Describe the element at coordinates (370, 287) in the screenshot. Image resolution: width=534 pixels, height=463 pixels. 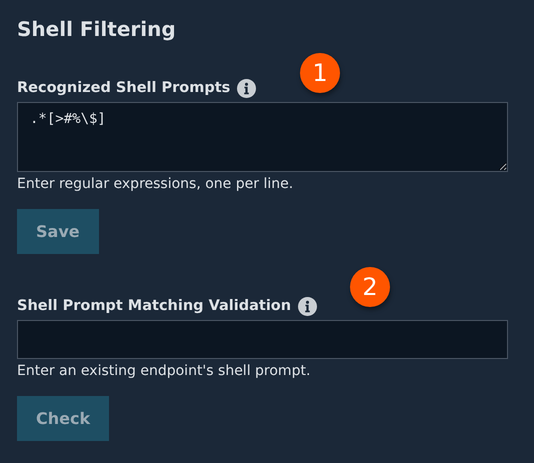
I see `step-badge: 2` at that location.